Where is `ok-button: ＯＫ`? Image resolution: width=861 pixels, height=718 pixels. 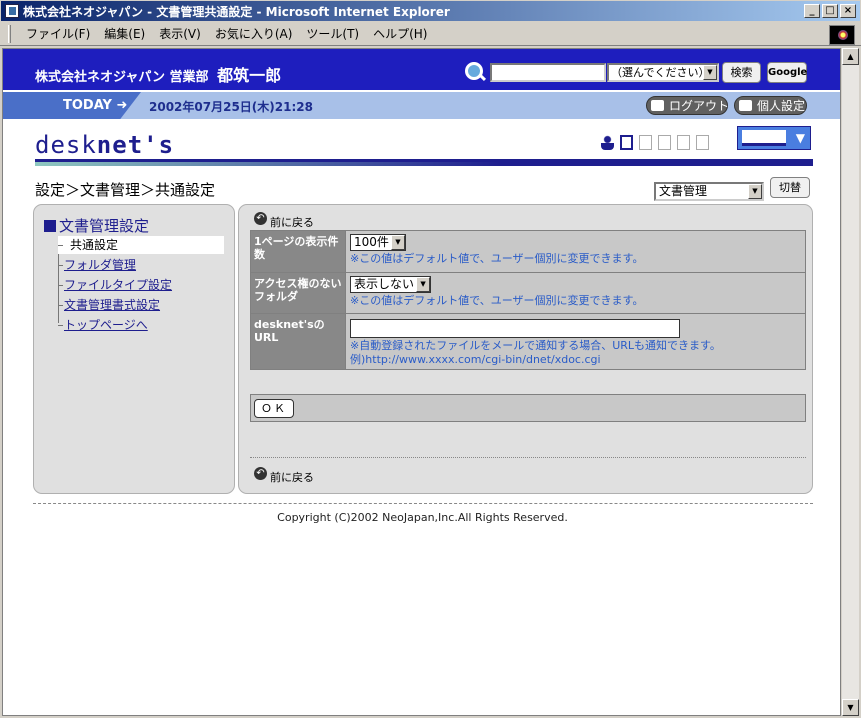 ok-button: ＯＫ is located at coordinates (274, 408).